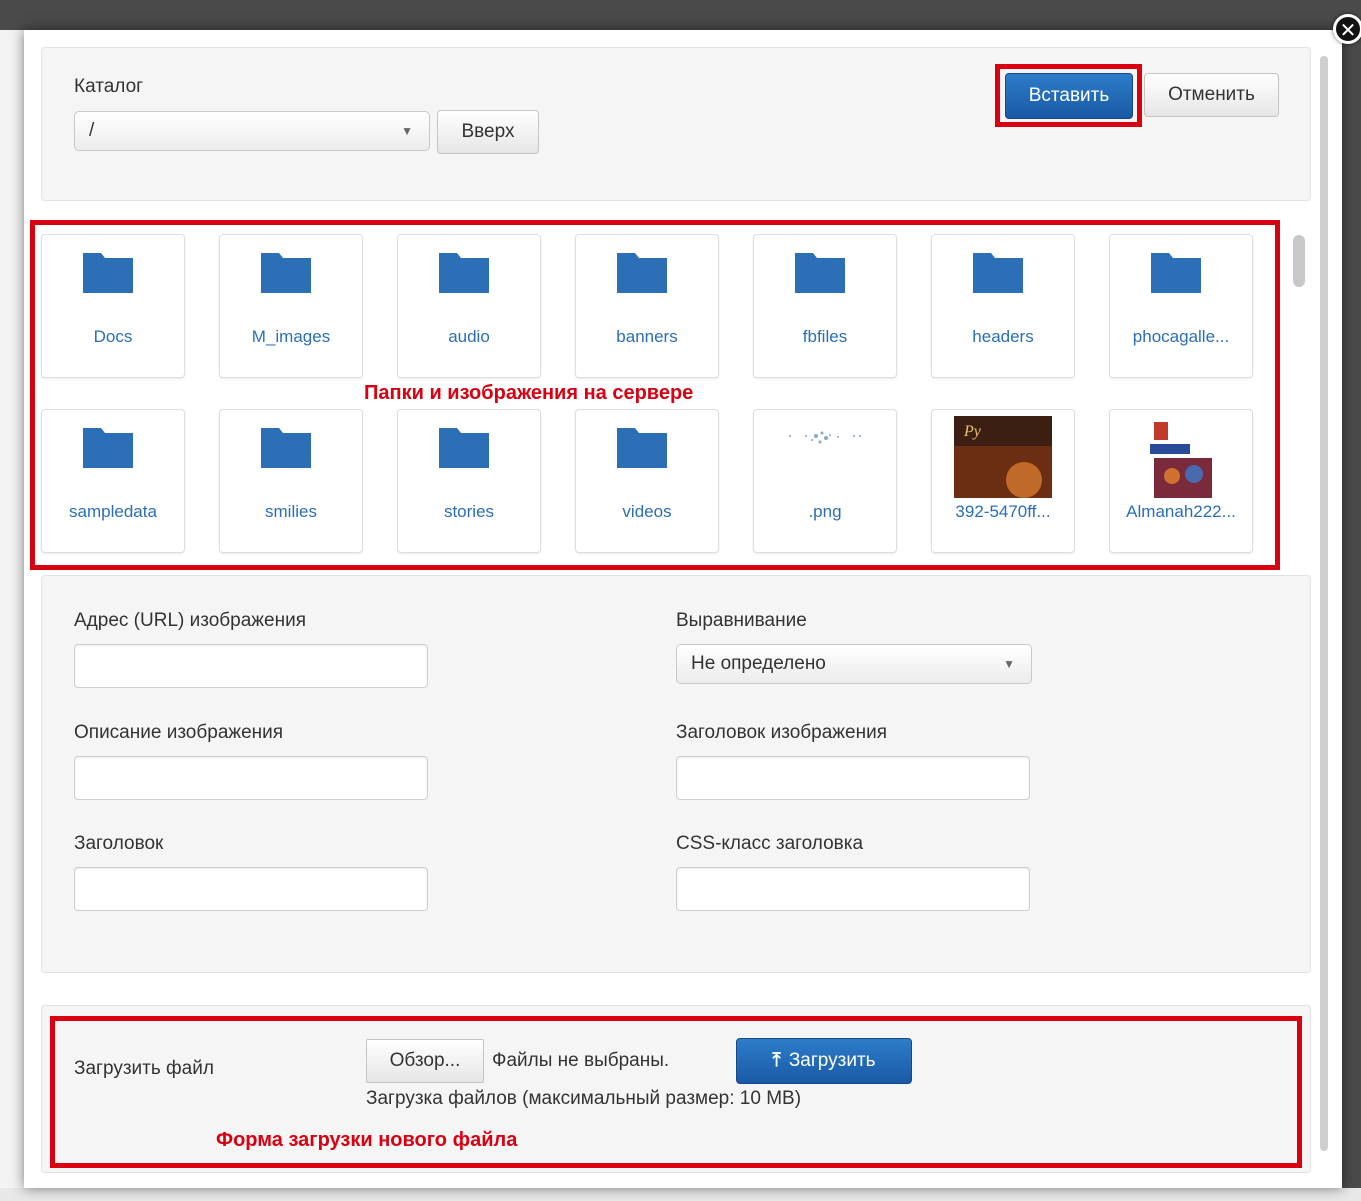  What do you see at coordinates (488, 132) in the screenshot?
I see `up-button: Вверх` at bounding box center [488, 132].